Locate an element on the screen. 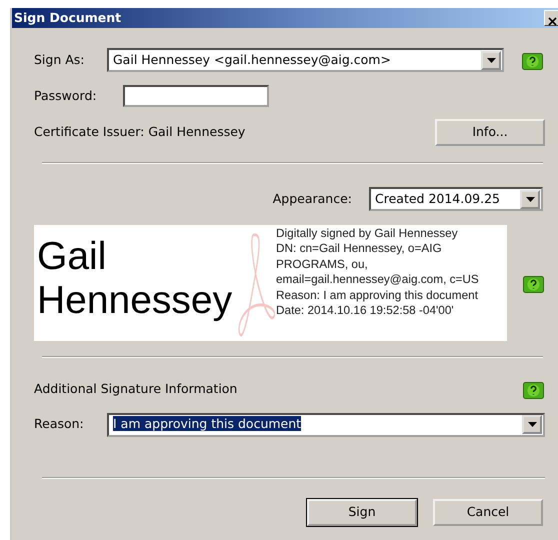 The height and width of the screenshot is (540, 558). field-label: Appearance: is located at coordinates (312, 199).